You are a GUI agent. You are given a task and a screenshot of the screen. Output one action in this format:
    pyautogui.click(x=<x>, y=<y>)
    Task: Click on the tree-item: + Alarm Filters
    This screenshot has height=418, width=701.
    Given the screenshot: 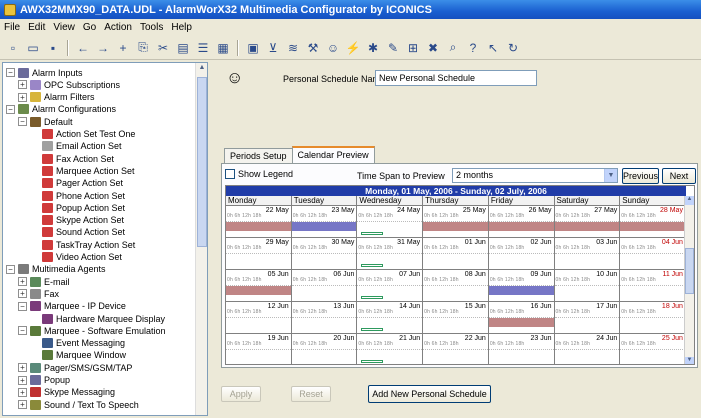 What is the action you would take?
    pyautogui.click(x=56, y=97)
    